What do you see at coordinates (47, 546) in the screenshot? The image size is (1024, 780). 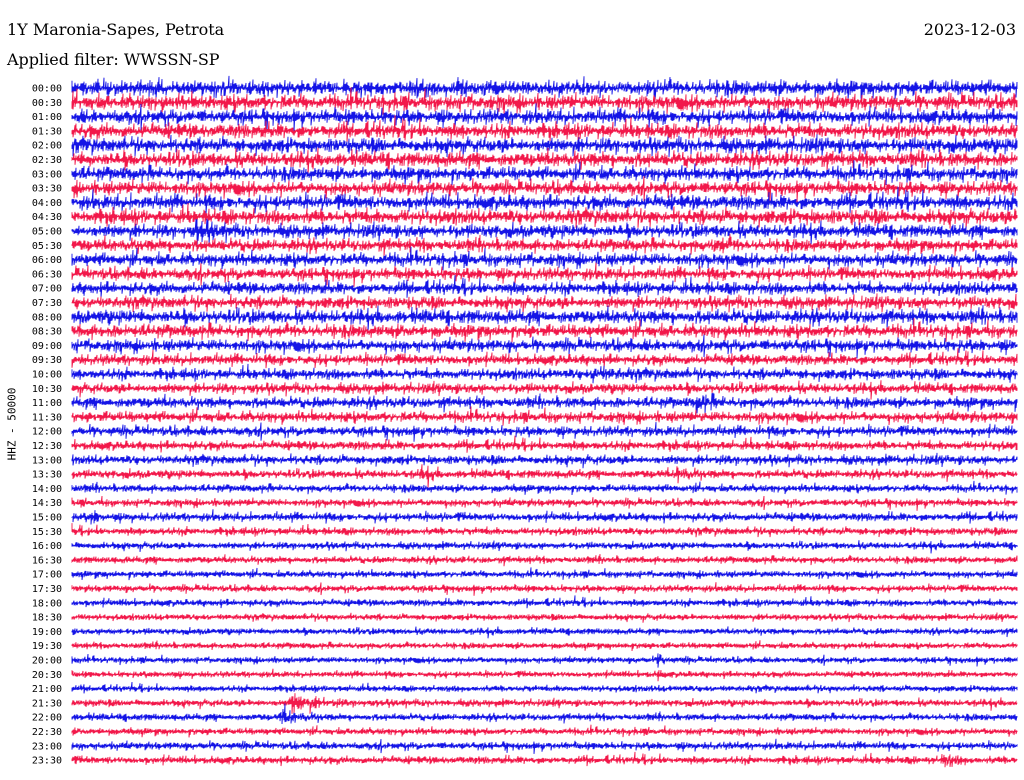 I see `time-tick-label: 16:00` at bounding box center [47, 546].